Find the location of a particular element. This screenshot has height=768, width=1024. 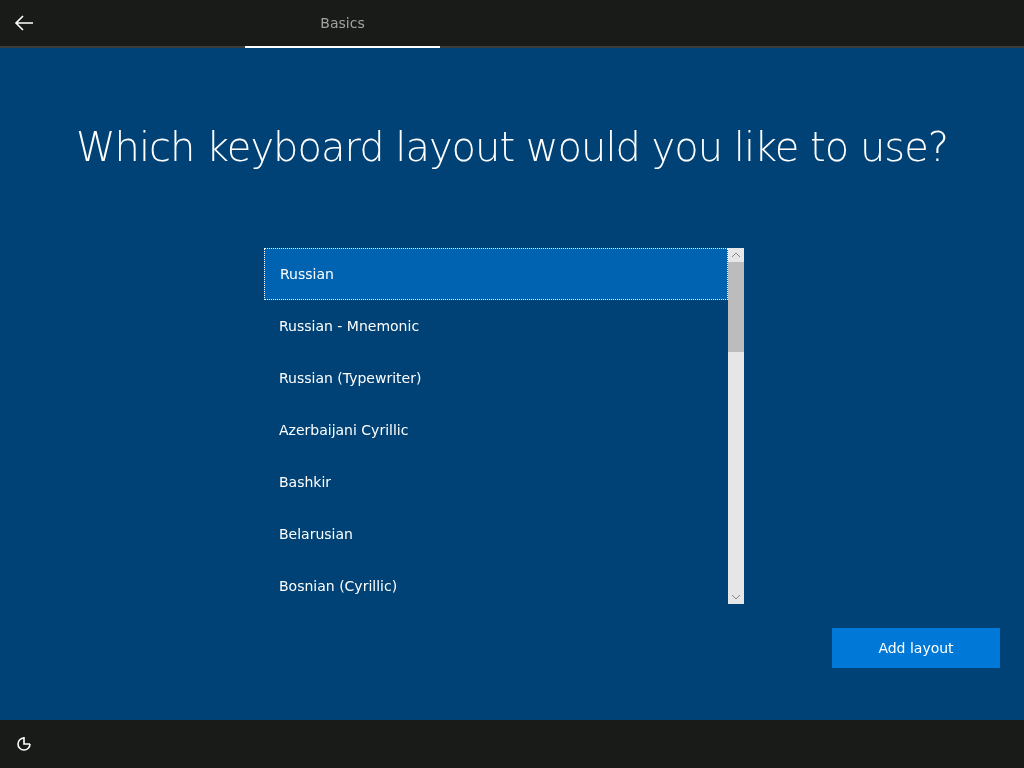

scrollbar-thumb is located at coordinates (736, 307).